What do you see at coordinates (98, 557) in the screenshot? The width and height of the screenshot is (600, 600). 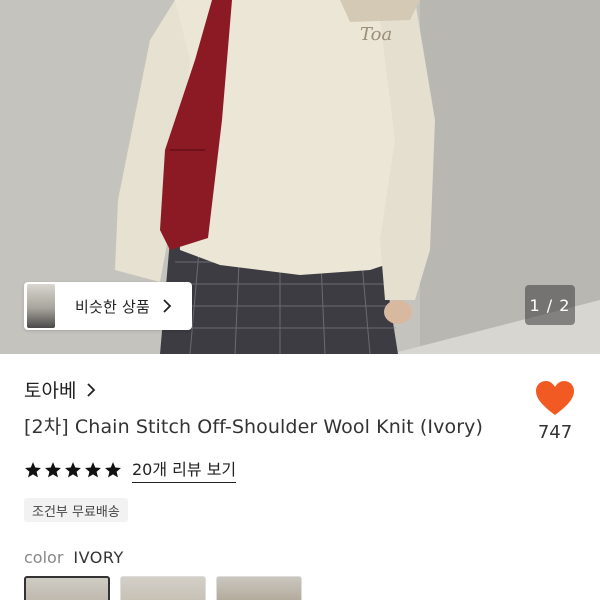 I see `selected-color-value: IVORY` at bounding box center [98, 557].